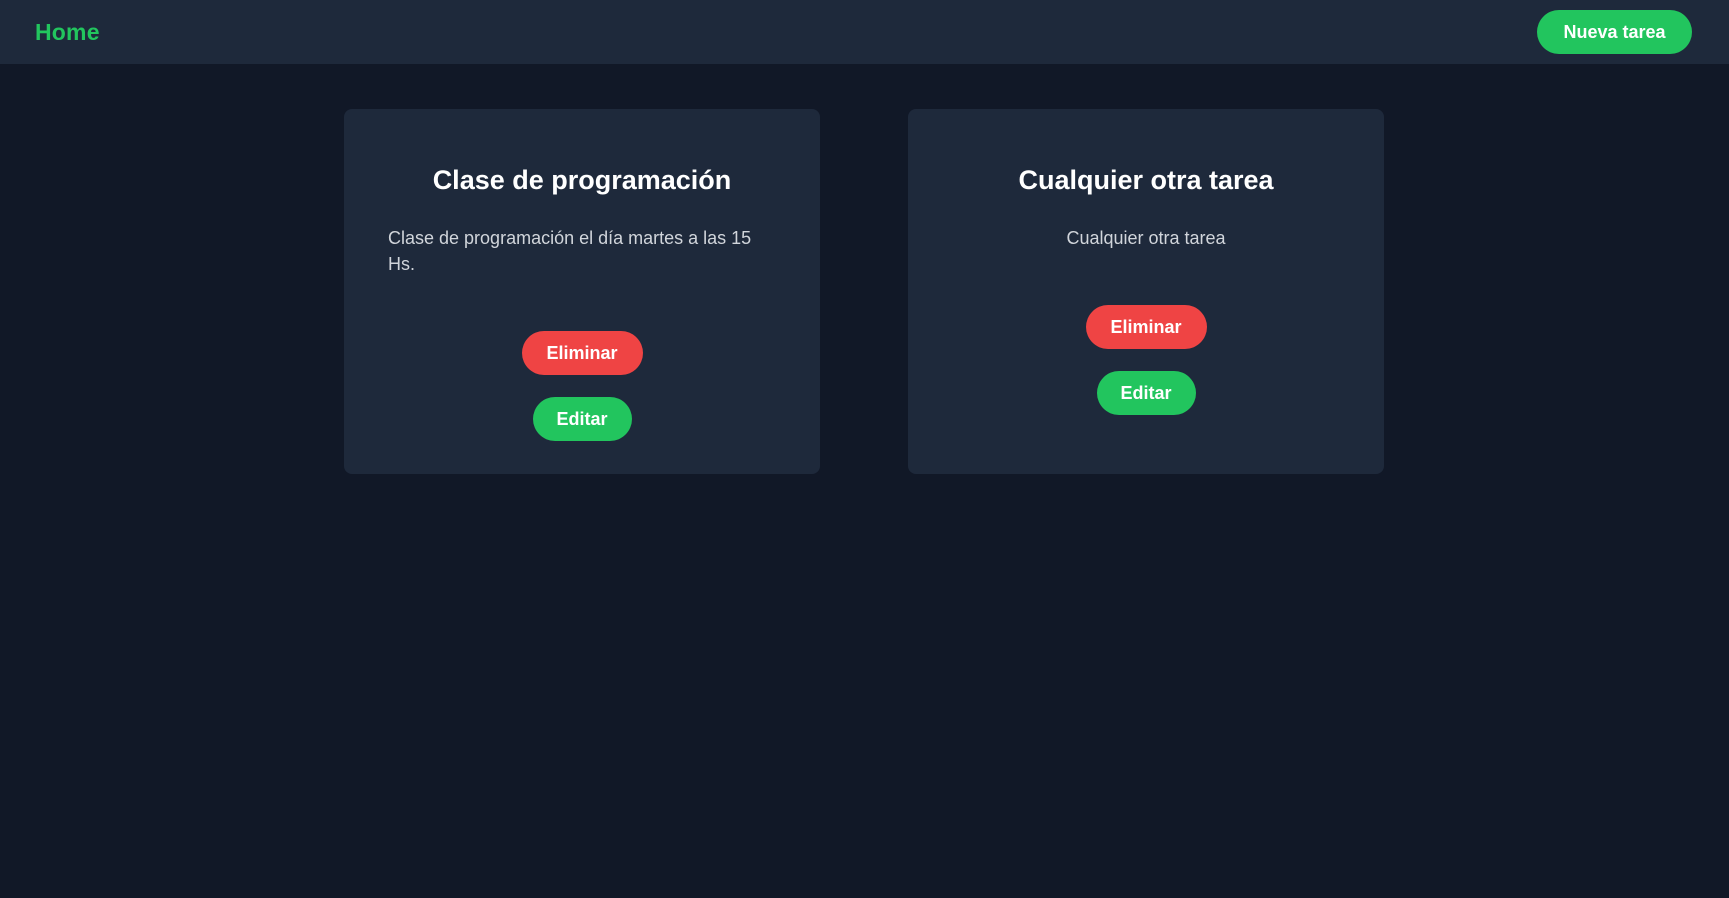 This screenshot has height=898, width=1729. What do you see at coordinates (582, 180) in the screenshot?
I see `task-title: Clase de programación` at bounding box center [582, 180].